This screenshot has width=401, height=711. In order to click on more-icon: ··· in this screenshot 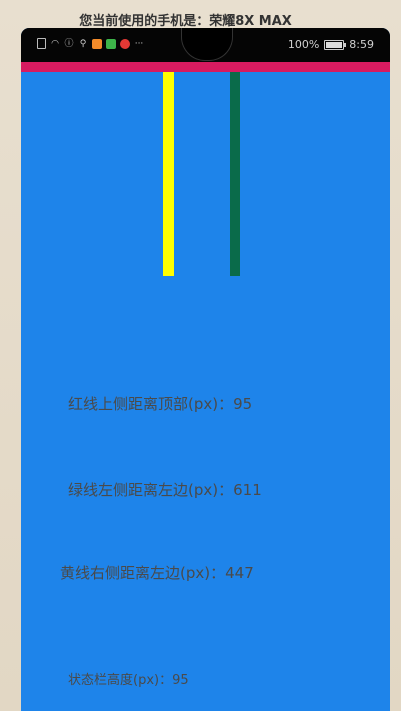, I will do `click(139, 43)`.